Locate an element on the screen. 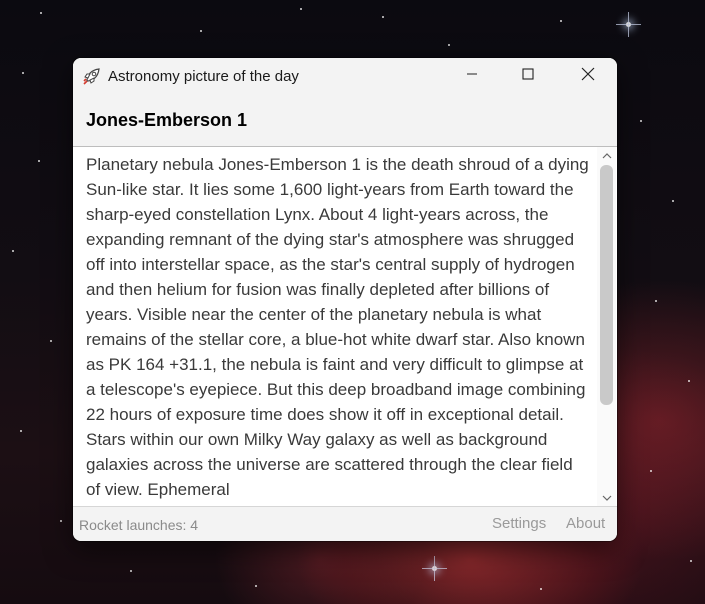 Image resolution: width=705 pixels, height=604 pixels. about-link: About is located at coordinates (585, 523).